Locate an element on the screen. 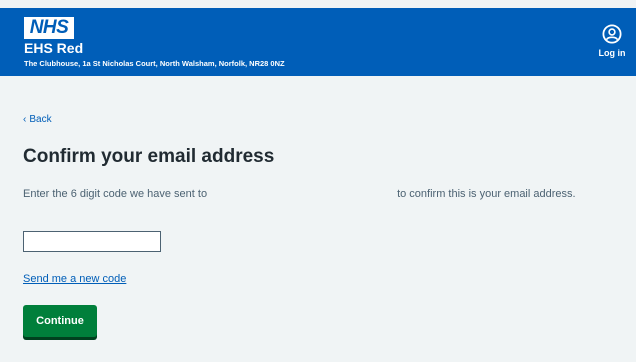  user-circle-icon is located at coordinates (612, 34).